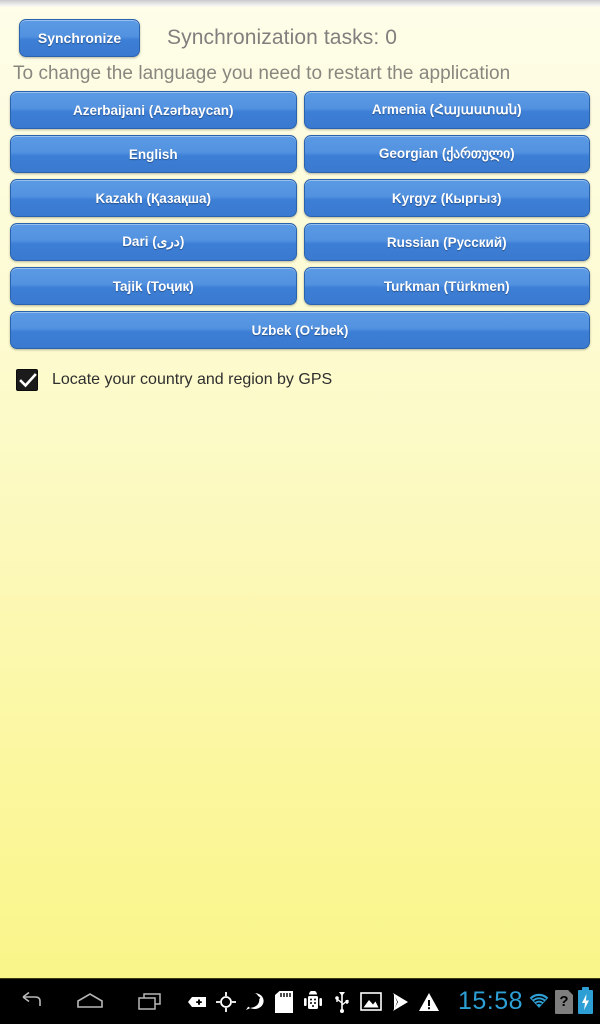 The image size is (600, 1024). I want to click on photo-icon, so click(371, 1002).